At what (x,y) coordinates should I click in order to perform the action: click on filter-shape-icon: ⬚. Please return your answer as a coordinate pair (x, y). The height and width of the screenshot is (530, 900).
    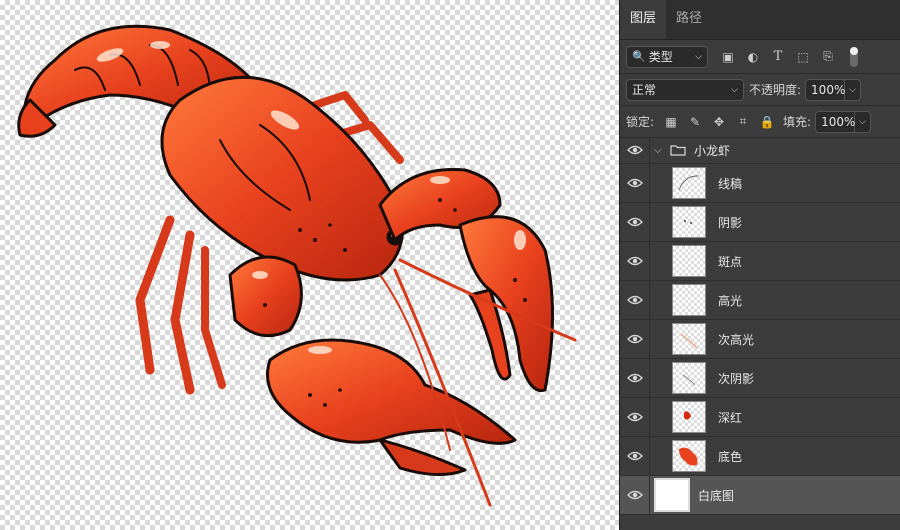
    Looking at the image, I should click on (803, 57).